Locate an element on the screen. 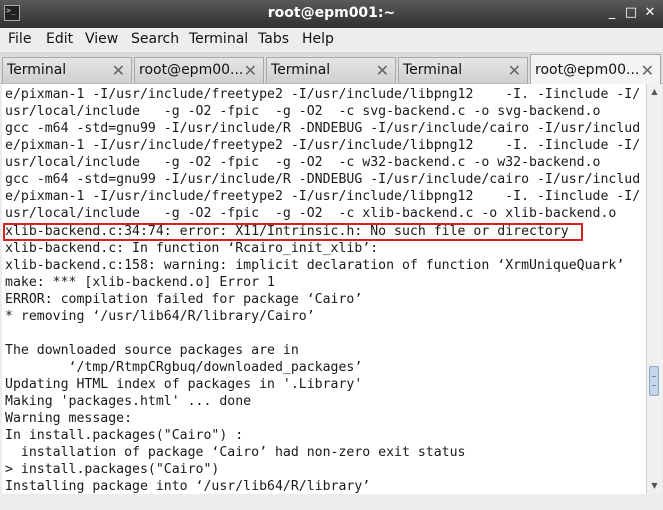 Image resolution: width=663 pixels, height=510 pixels. menu-tabs: Tabs is located at coordinates (273, 39).